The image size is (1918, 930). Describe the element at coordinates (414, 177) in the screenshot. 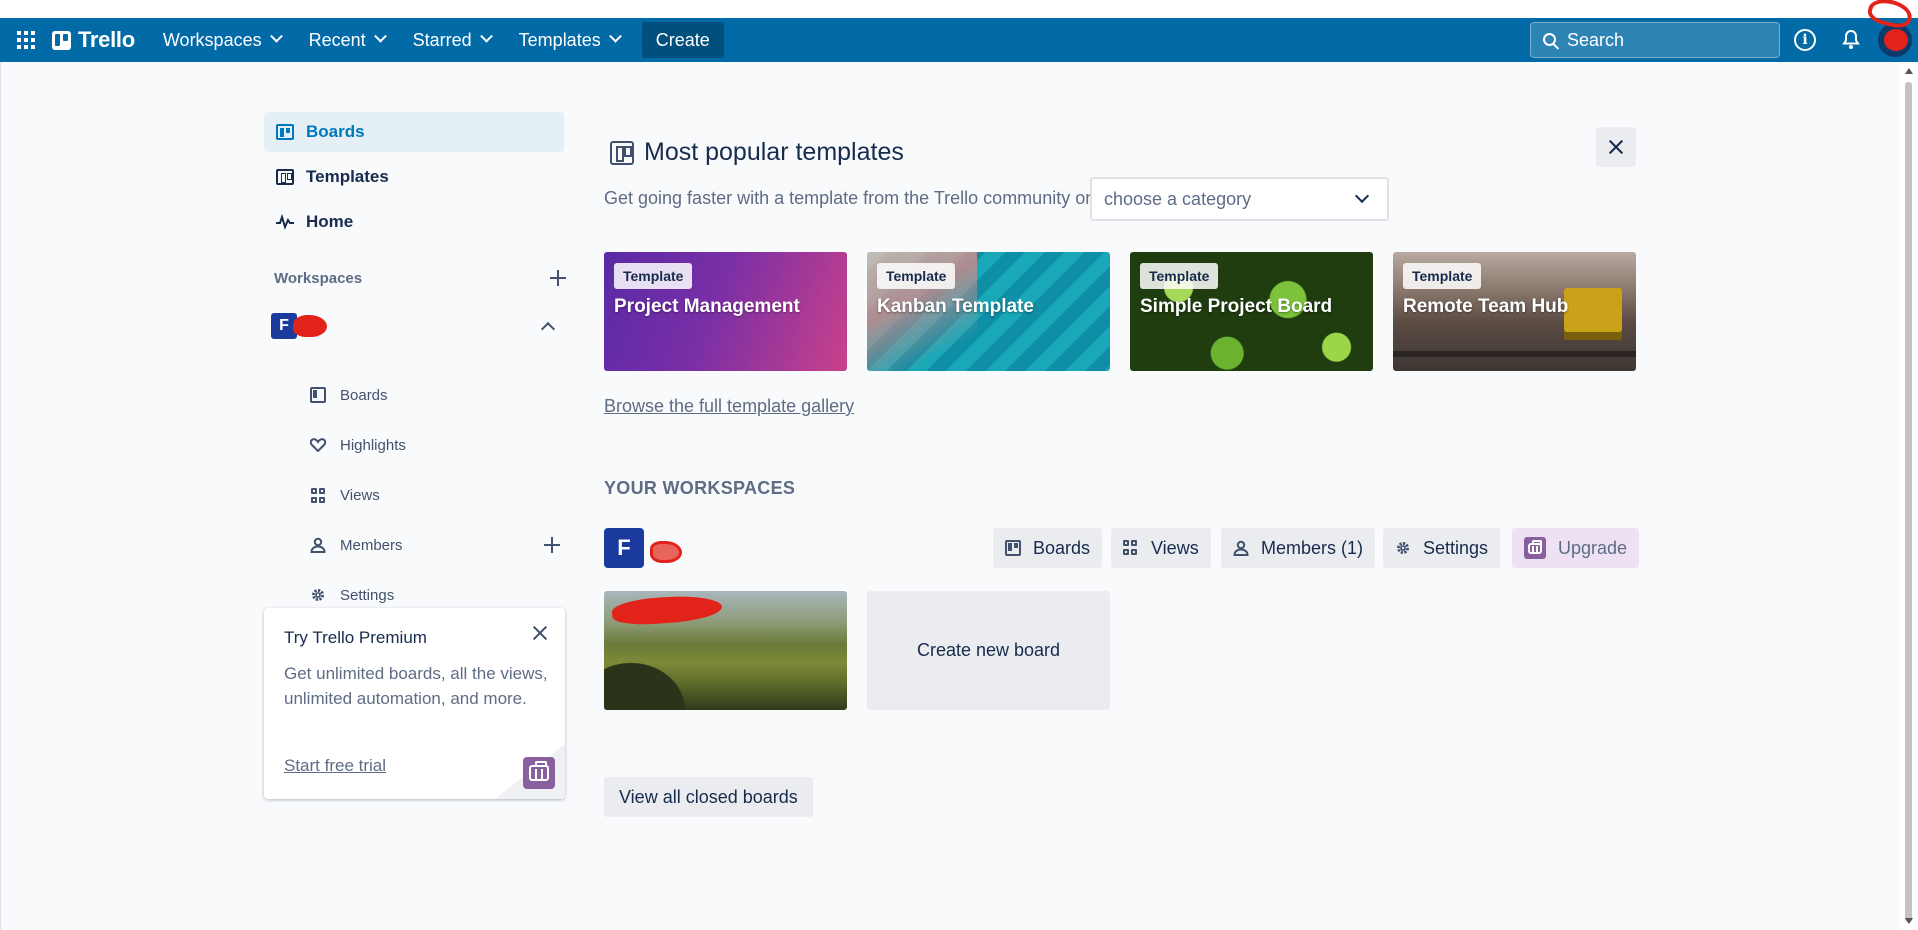

I see `sidebar-item-templates: Templates` at that location.